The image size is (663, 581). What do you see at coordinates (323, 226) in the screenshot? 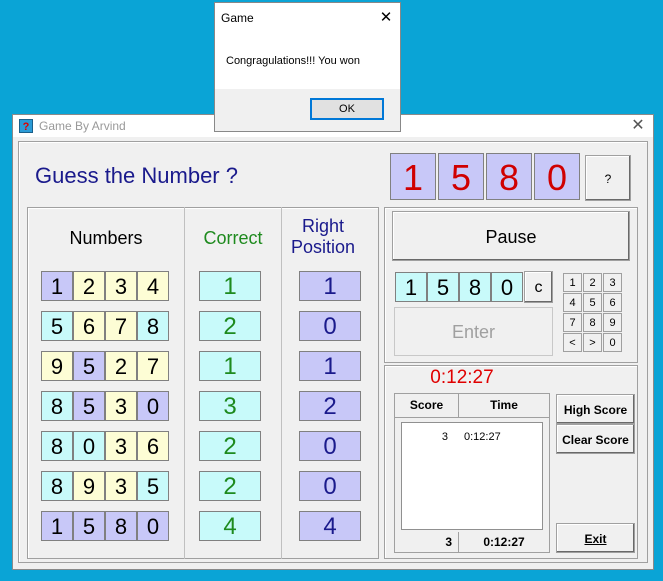
I see `right-position-header-line: Right` at bounding box center [323, 226].